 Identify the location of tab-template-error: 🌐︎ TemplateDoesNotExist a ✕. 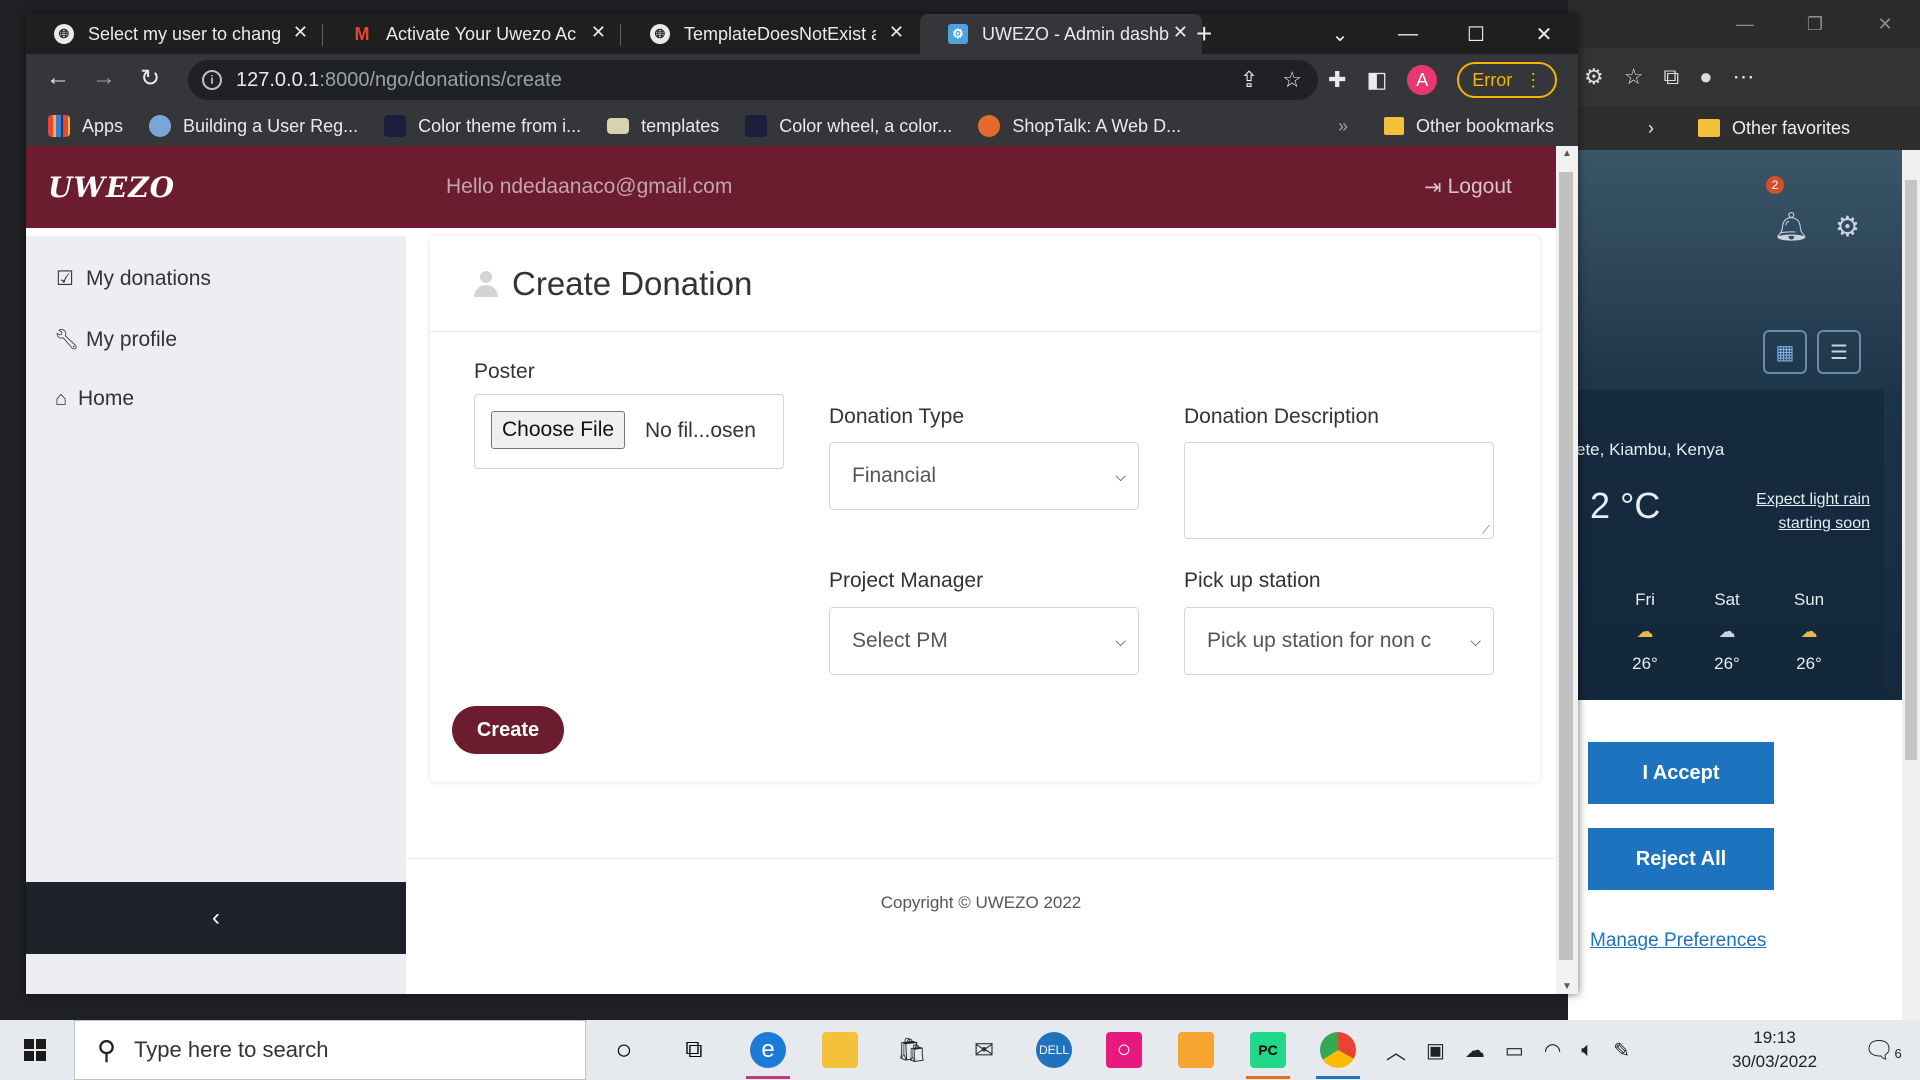
(770, 34).